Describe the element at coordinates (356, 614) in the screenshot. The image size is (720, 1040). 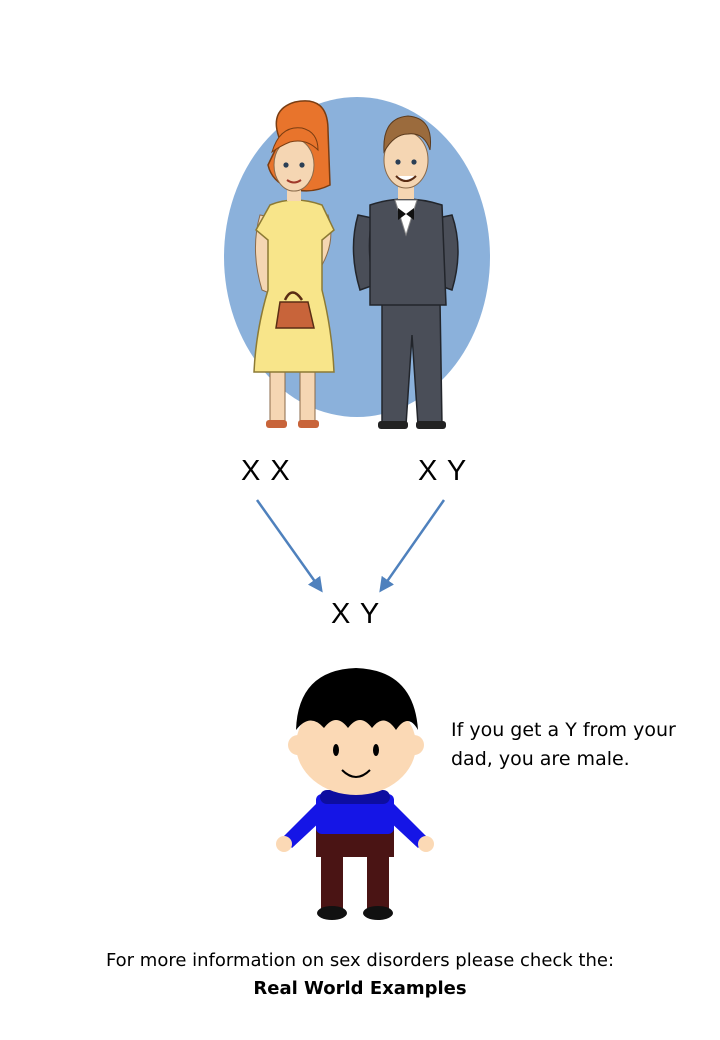
I see `child-chromosomes: X Y` at that location.